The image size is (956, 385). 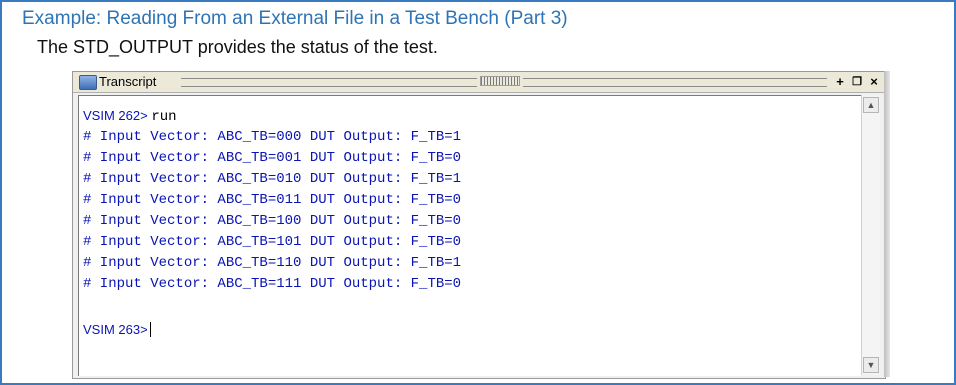 I want to click on prompt-263: VSIM 263>, so click(x=115, y=329).